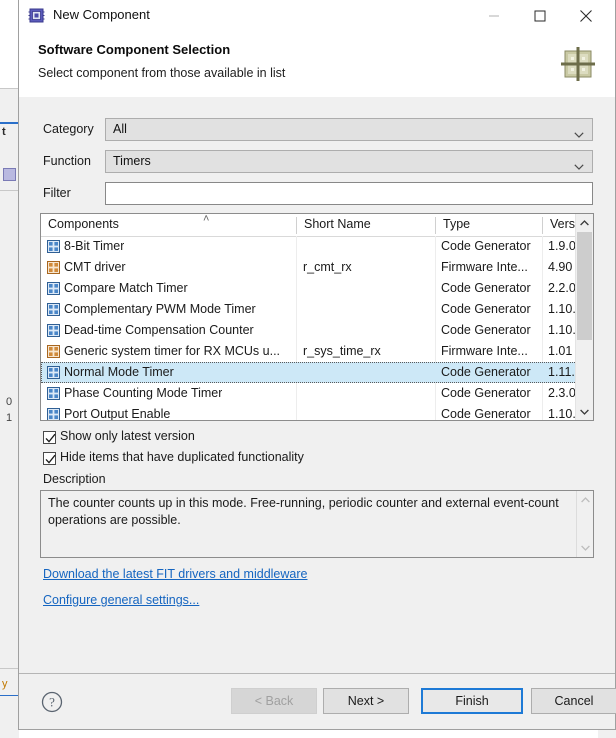 This screenshot has width=616, height=738. Describe the element at coordinates (95, 267) in the screenshot. I see `cell-component-name: CMT driver` at that location.